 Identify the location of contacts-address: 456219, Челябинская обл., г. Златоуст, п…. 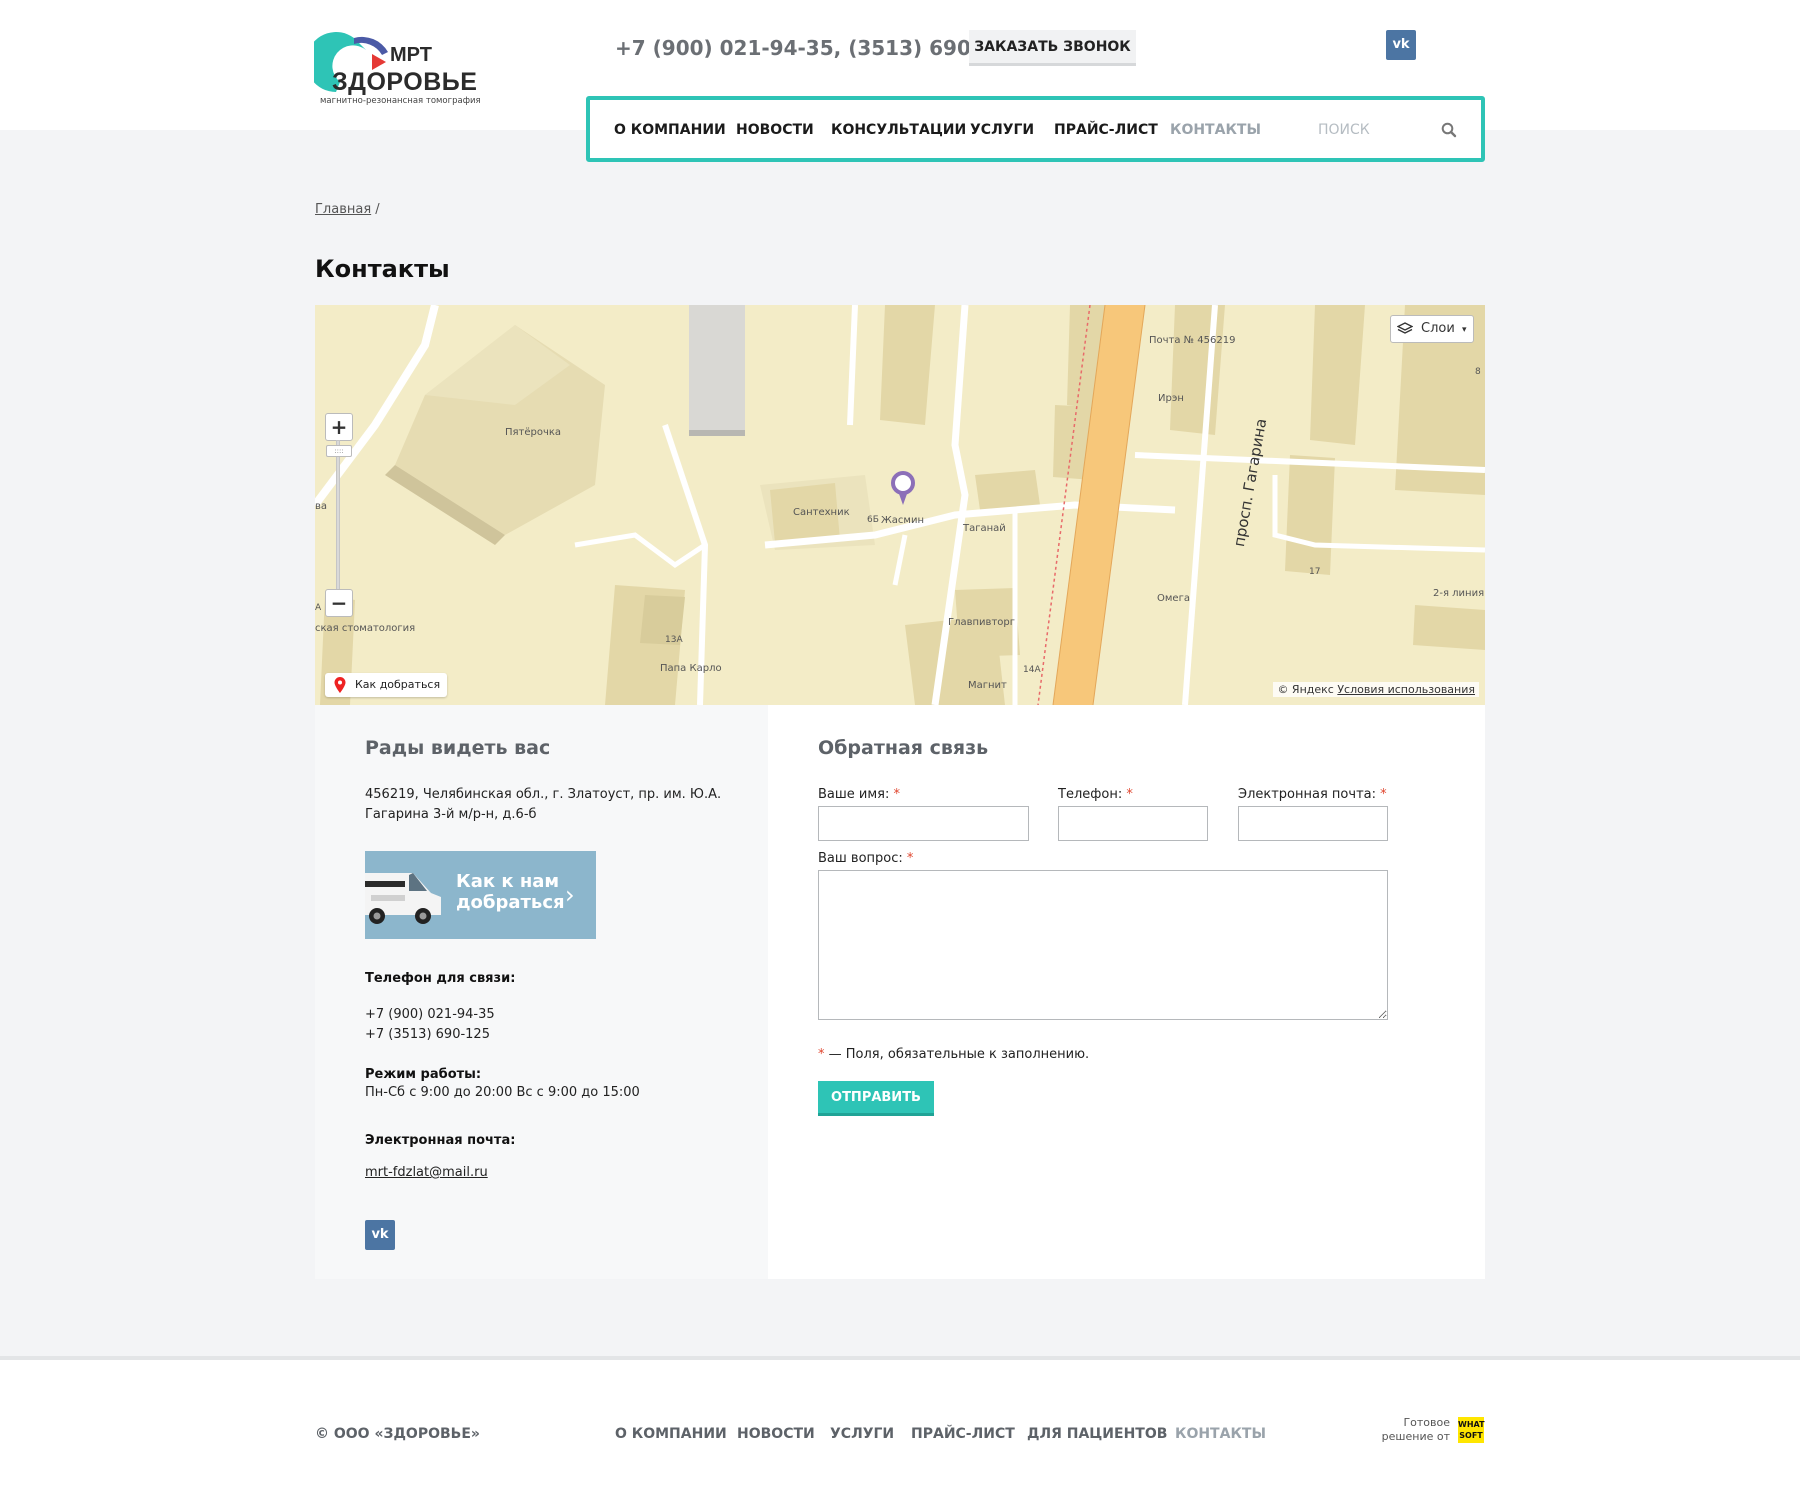
(543, 804).